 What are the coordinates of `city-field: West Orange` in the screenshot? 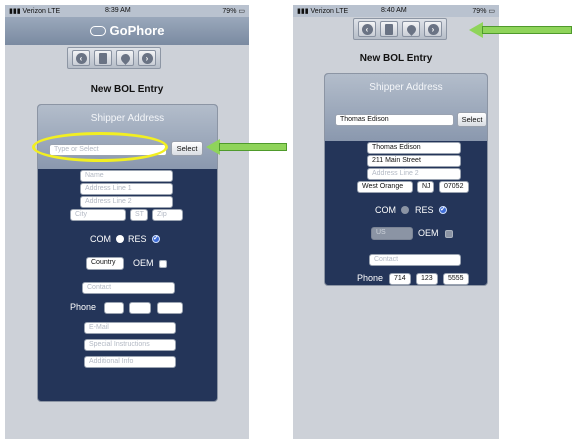 It's located at (385, 187).